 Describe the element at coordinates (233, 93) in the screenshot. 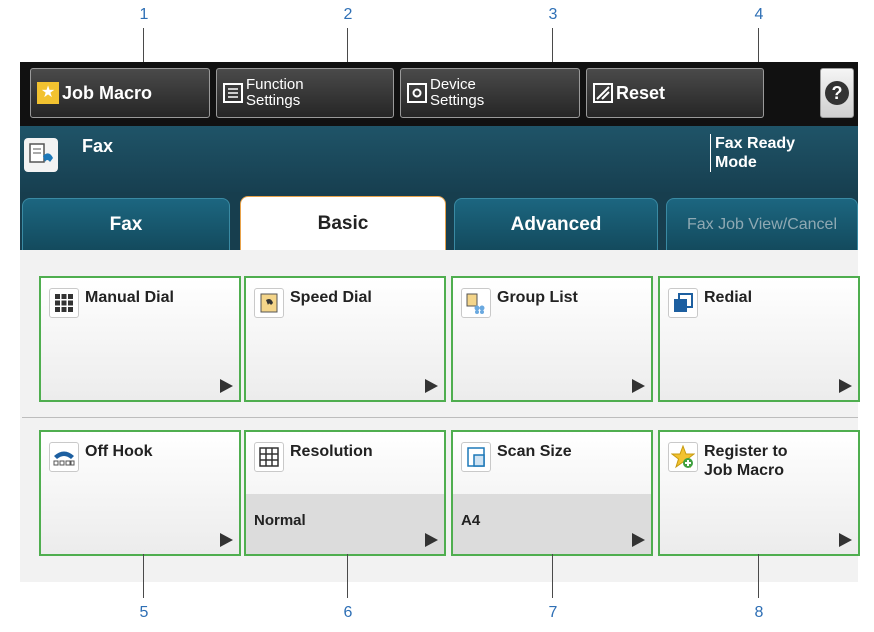

I see `list-icon` at that location.